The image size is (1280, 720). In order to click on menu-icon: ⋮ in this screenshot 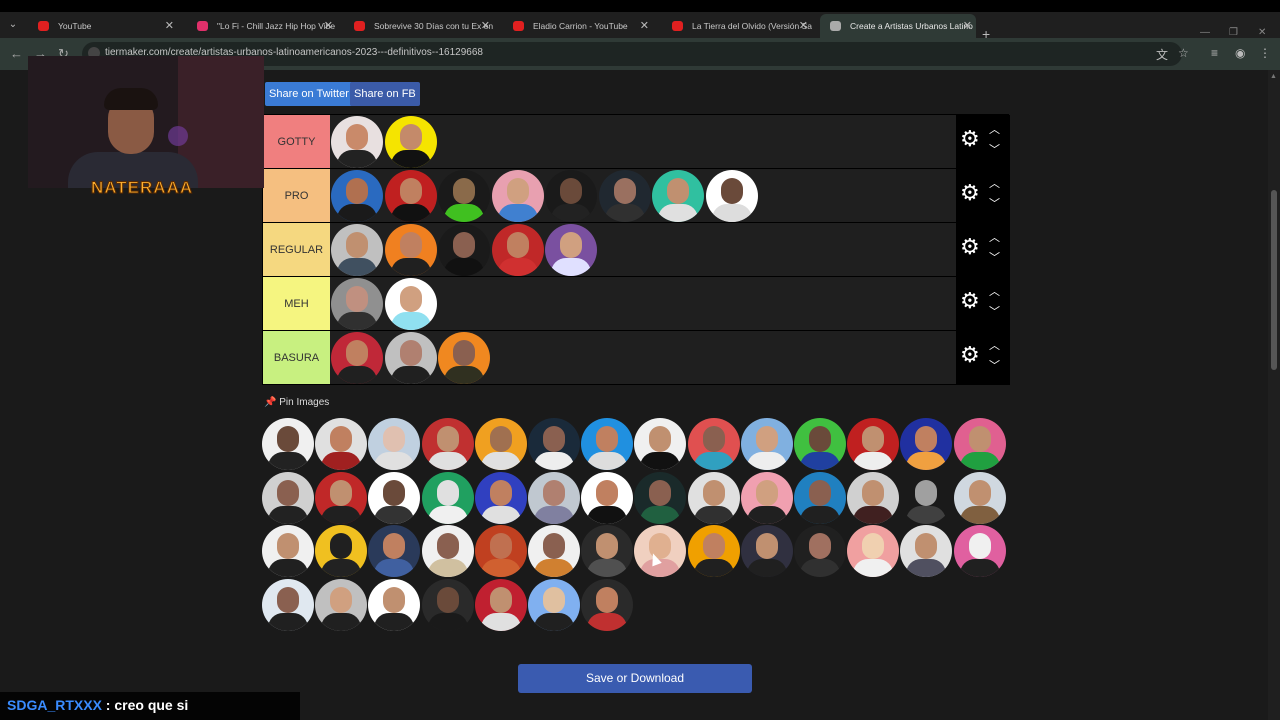, I will do `click(1265, 53)`.